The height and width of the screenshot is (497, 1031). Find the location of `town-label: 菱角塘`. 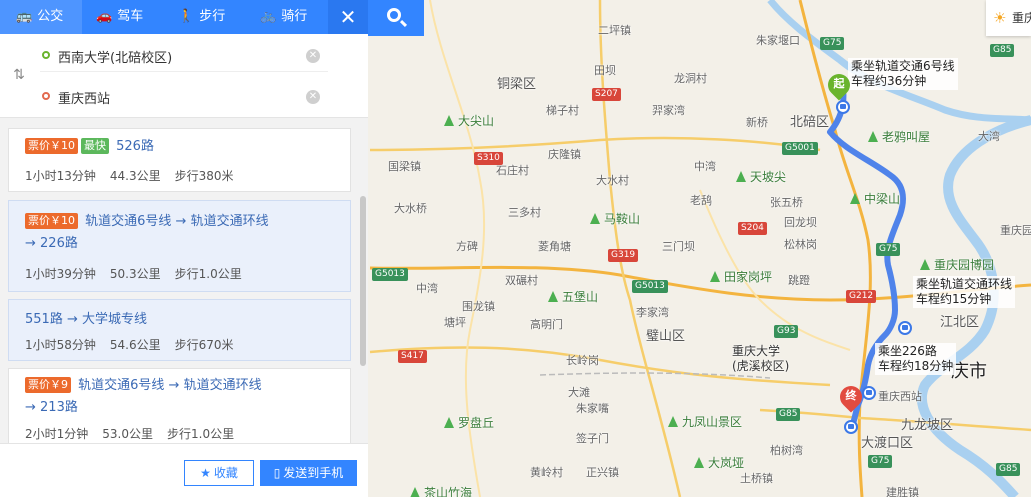

town-label: 菱角塘 is located at coordinates (554, 246).